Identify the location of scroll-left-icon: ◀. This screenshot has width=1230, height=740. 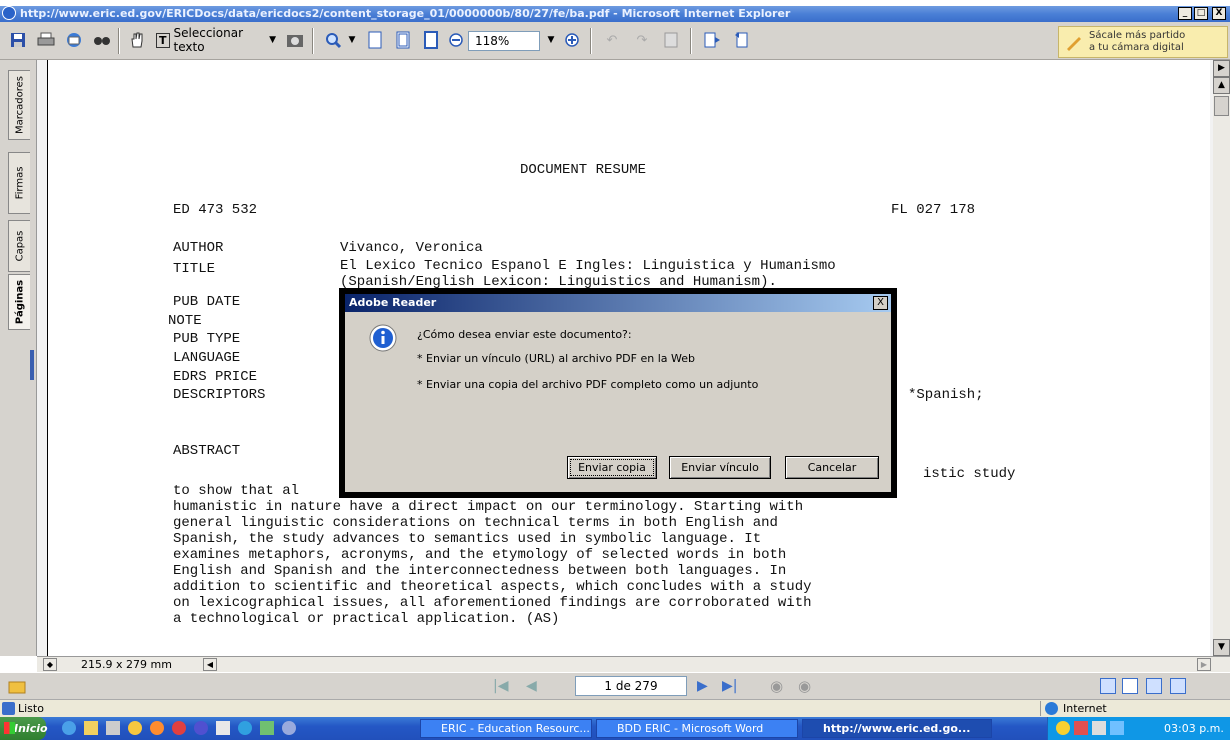
(210, 664).